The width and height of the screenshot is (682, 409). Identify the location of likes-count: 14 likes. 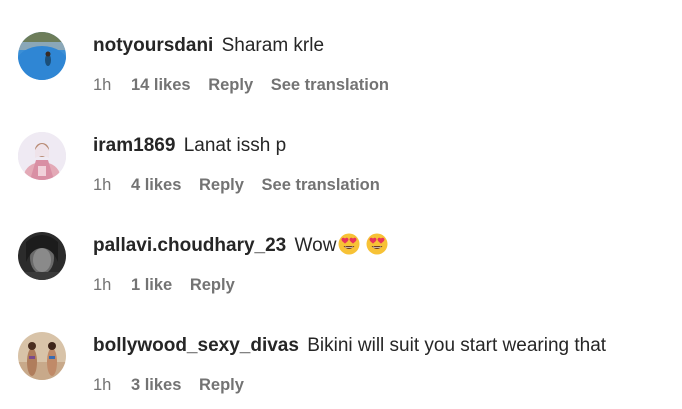
(161, 85).